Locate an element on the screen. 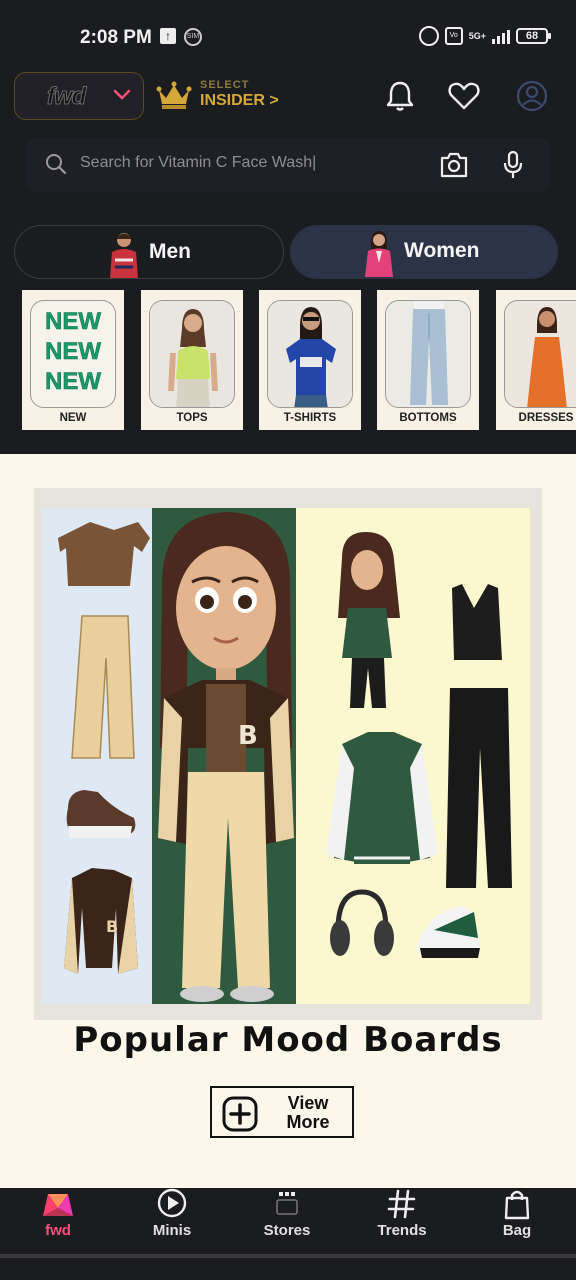  profile-icon is located at coordinates (532, 96).